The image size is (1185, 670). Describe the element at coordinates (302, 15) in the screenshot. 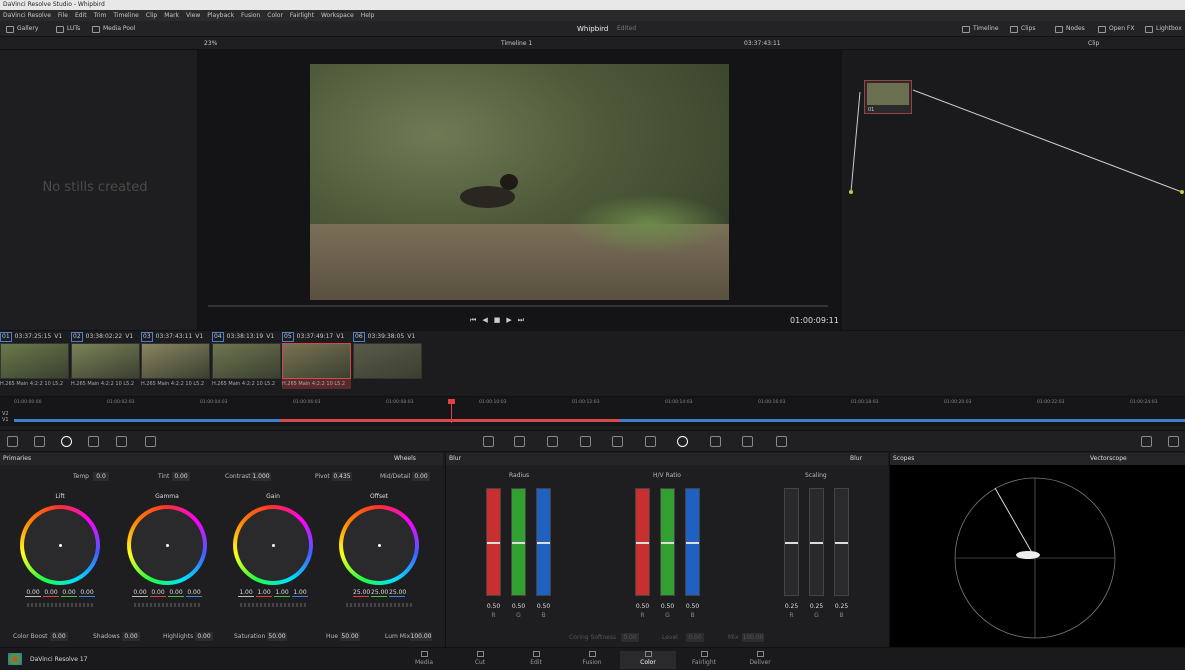

I see `menu-item: Fairlight` at that location.